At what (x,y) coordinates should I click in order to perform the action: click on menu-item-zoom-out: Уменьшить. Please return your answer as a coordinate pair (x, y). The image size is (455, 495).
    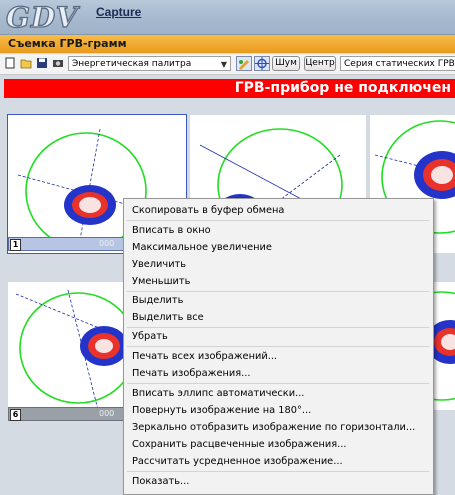
    Looking at the image, I should click on (161, 281).